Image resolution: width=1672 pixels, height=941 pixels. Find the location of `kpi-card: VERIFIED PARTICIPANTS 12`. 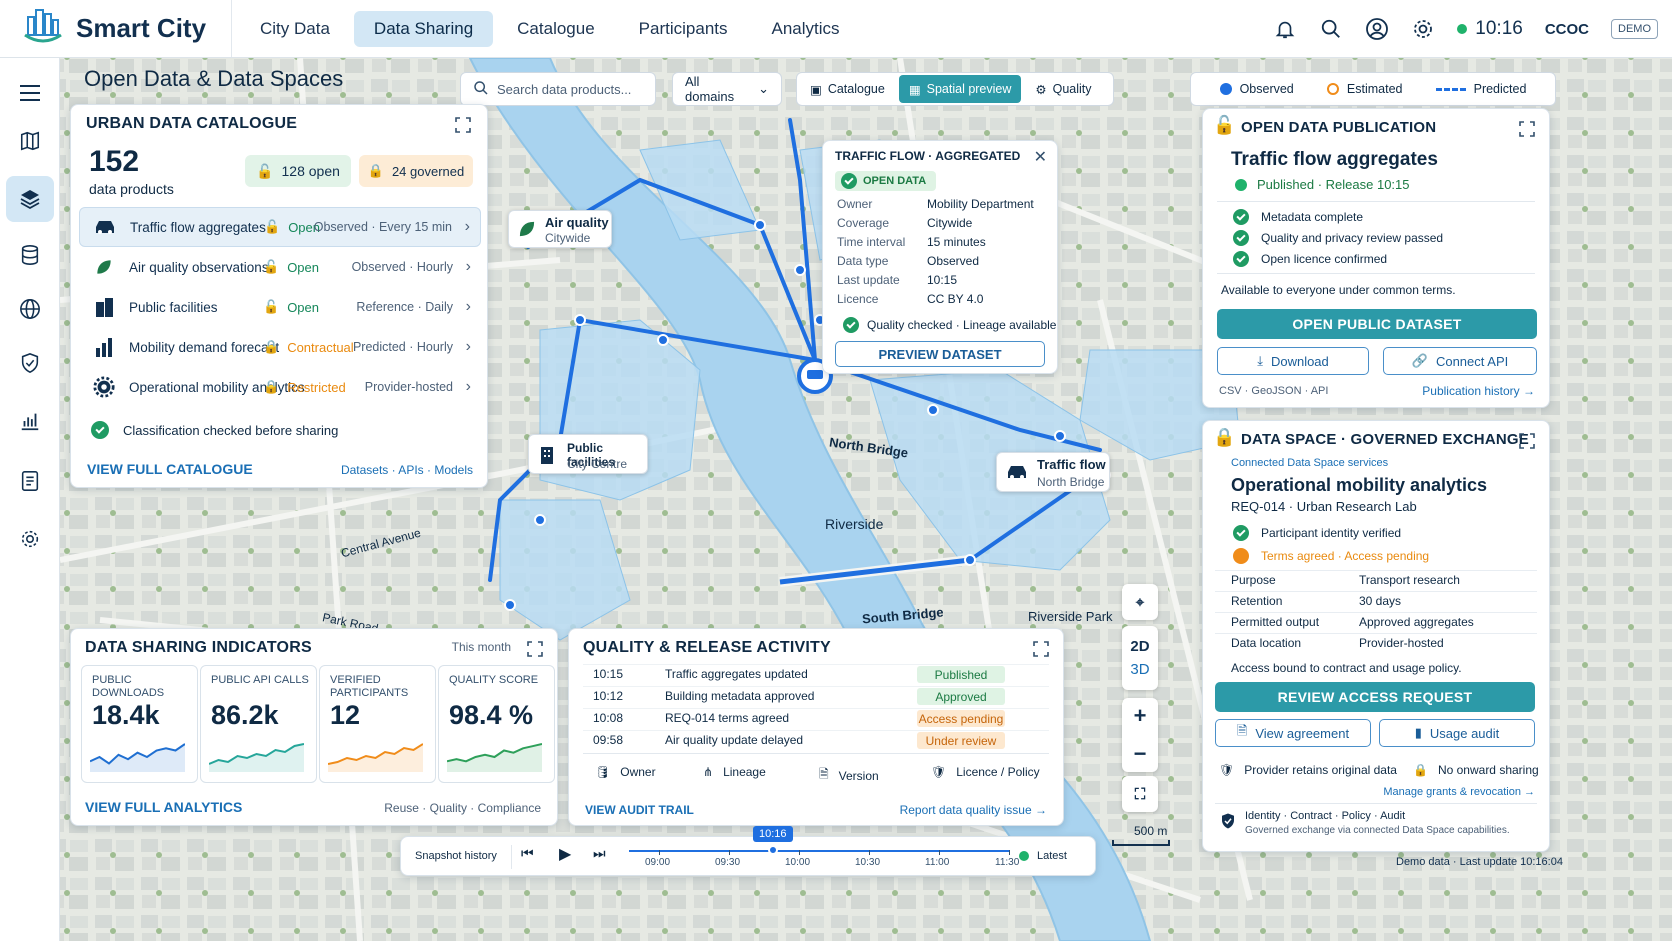

kpi-card: VERIFIED PARTICIPANTS 12 is located at coordinates (377, 724).